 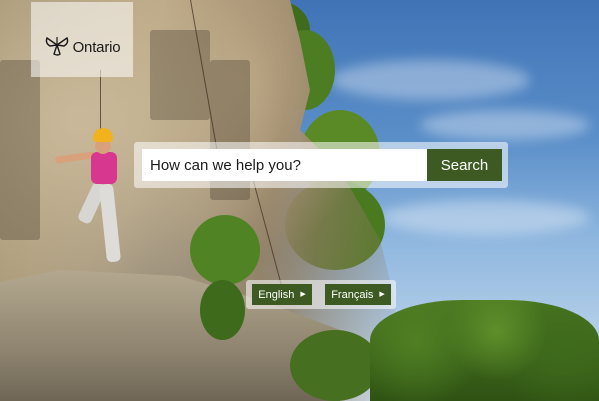 What do you see at coordinates (276, 294) in the screenshot?
I see `english-label: English` at bounding box center [276, 294].